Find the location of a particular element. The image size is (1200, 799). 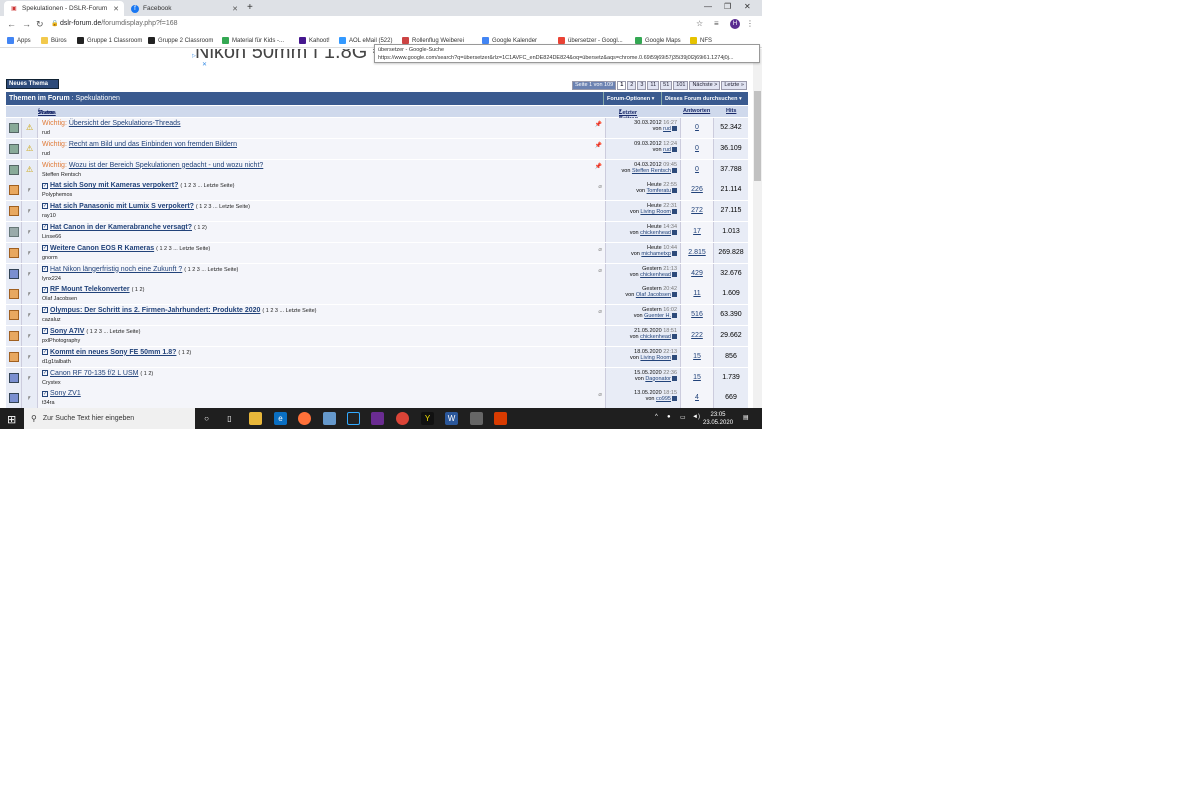

thread-author: Polyphemos is located at coordinates (57, 195).